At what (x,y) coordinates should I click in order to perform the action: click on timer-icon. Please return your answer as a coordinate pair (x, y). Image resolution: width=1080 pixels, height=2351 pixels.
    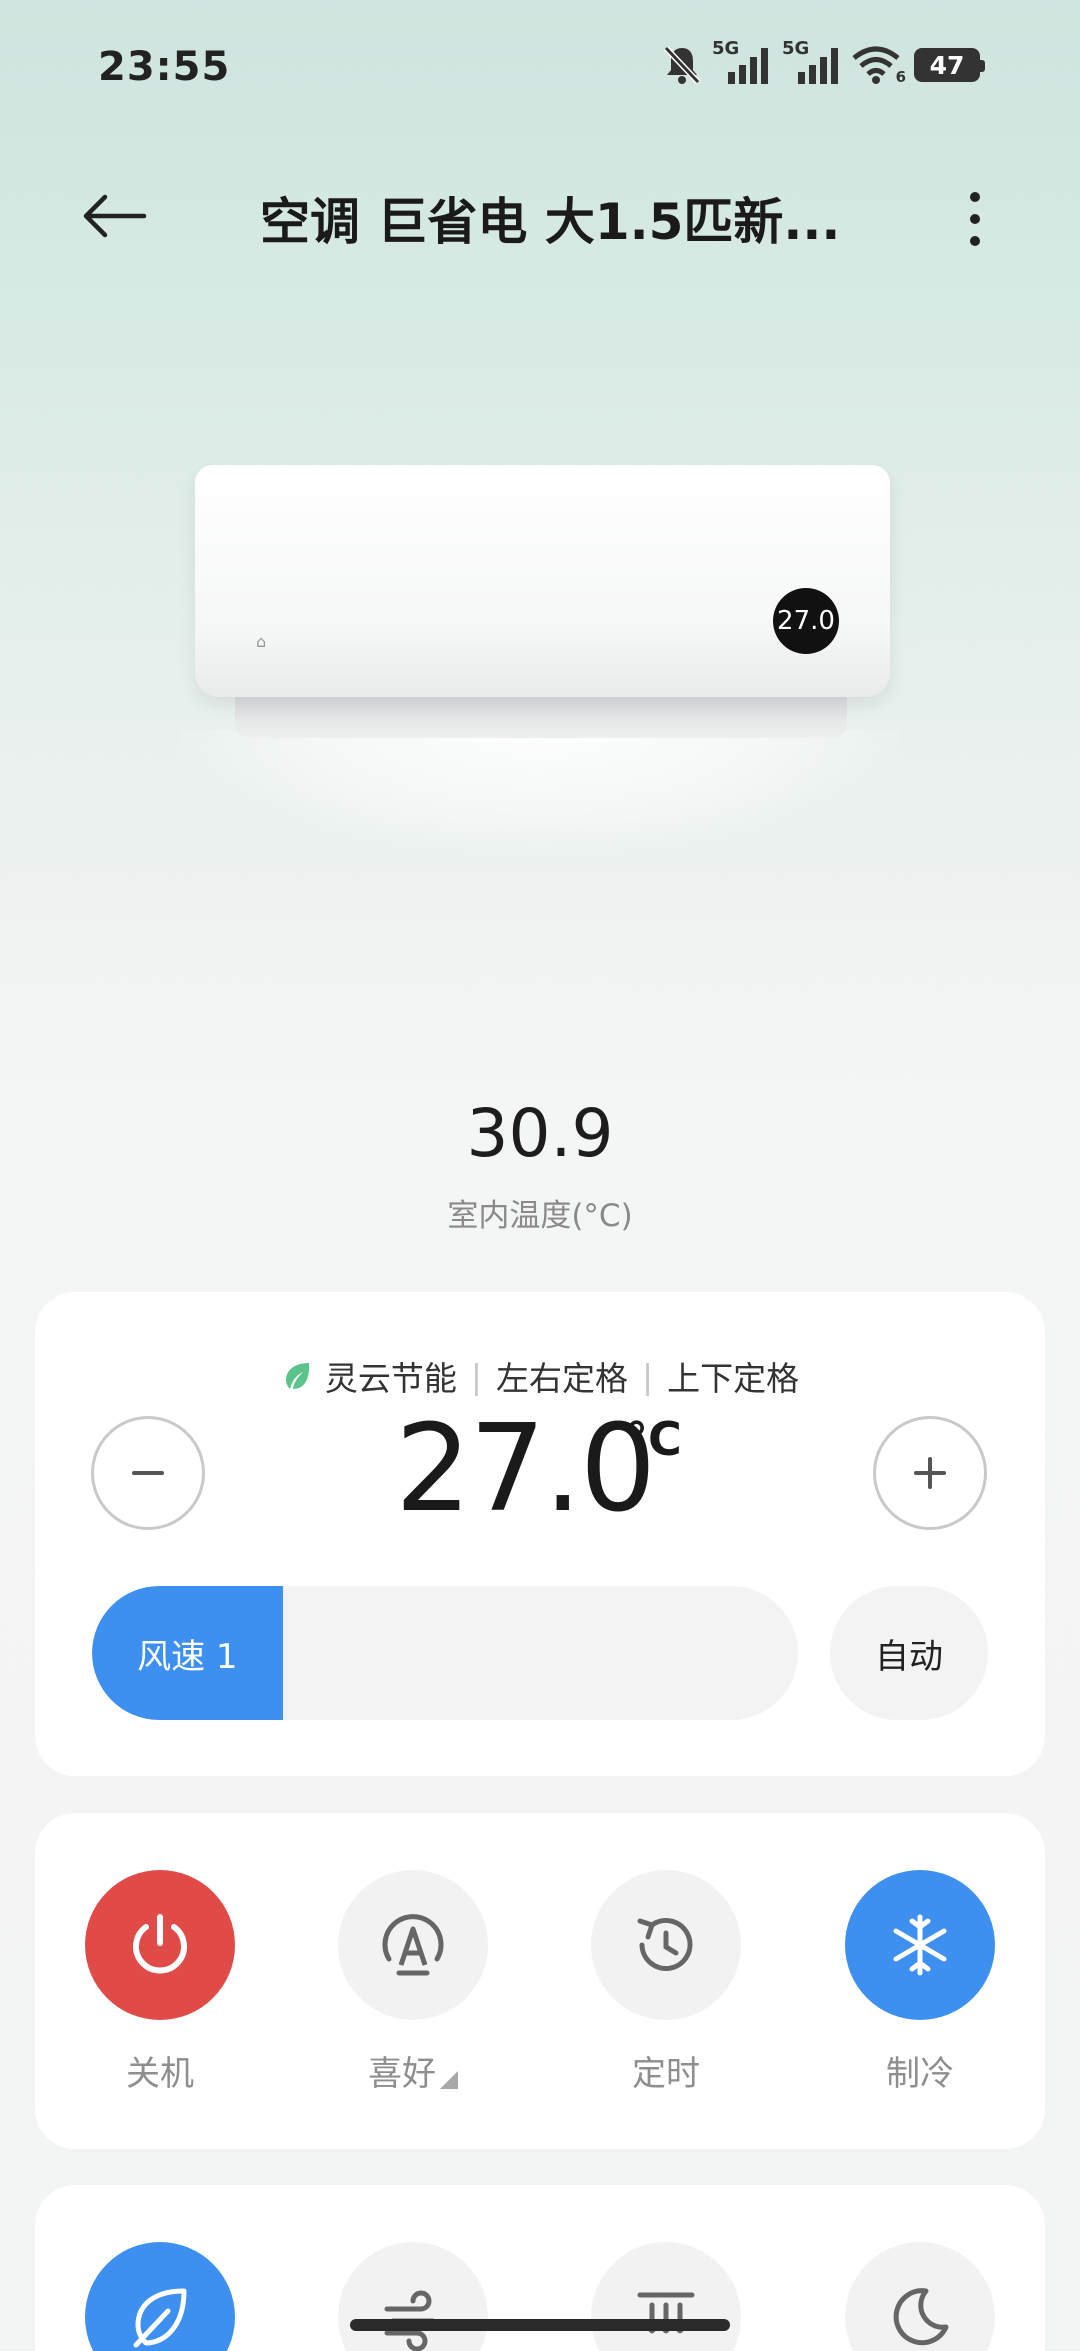
    Looking at the image, I should click on (665, 1944).